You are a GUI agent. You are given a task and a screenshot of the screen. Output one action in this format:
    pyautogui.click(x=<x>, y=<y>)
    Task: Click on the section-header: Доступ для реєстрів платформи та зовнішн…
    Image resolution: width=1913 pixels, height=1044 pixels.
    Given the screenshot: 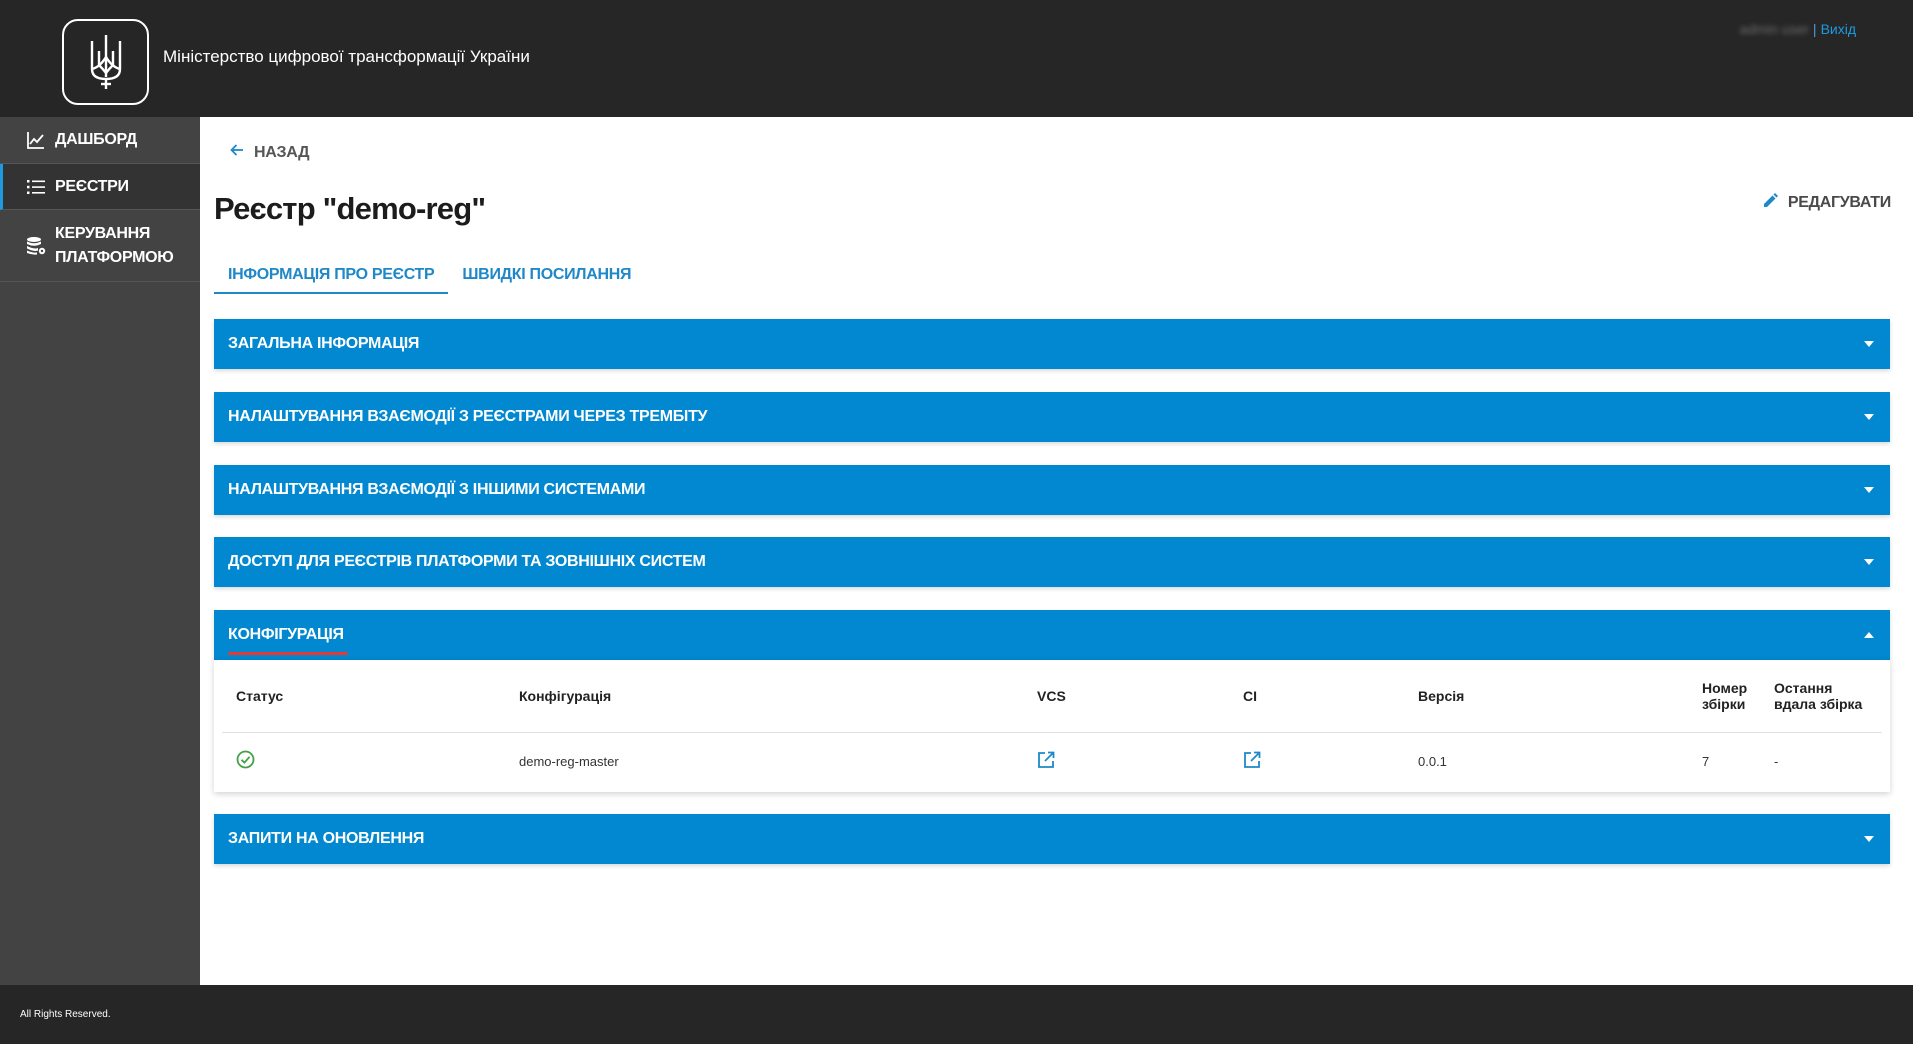 What is the action you would take?
    pyautogui.click(x=1052, y=562)
    